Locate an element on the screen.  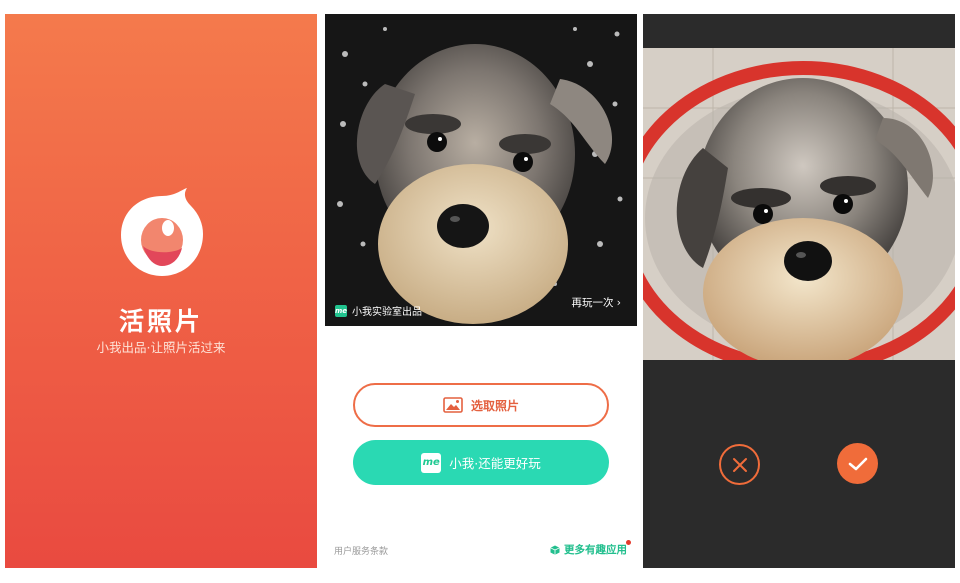
cancel-button is located at coordinates (739, 464).